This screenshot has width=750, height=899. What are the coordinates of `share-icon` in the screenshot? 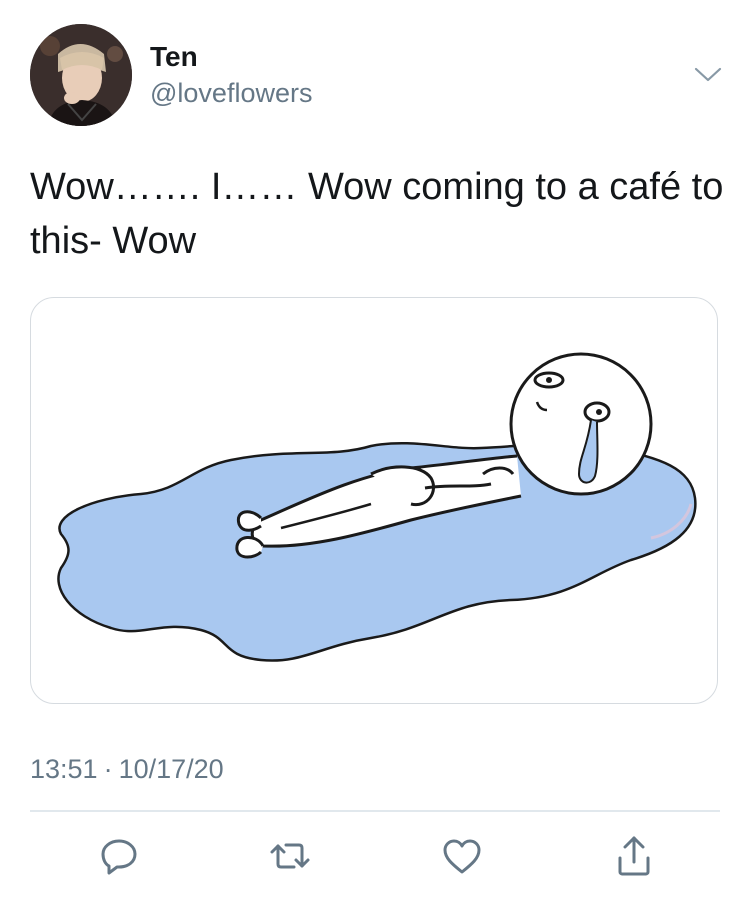 It's located at (634, 856).